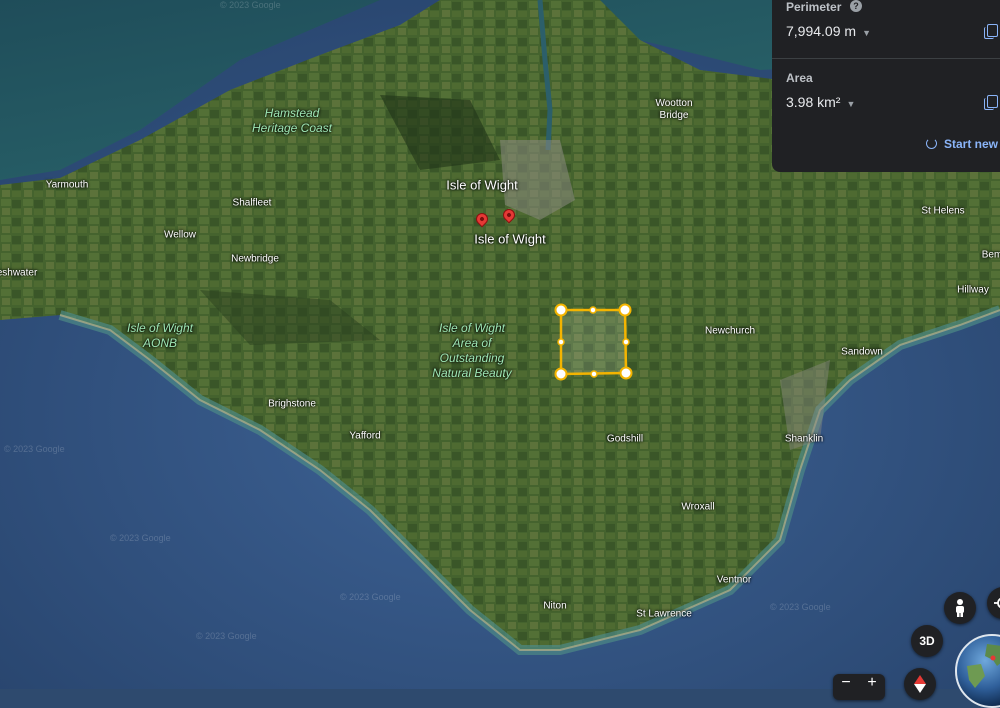  What do you see at coordinates (292, 121) in the screenshot?
I see `park-label-hamstead: Hamstead Heritage Coast` at bounding box center [292, 121].